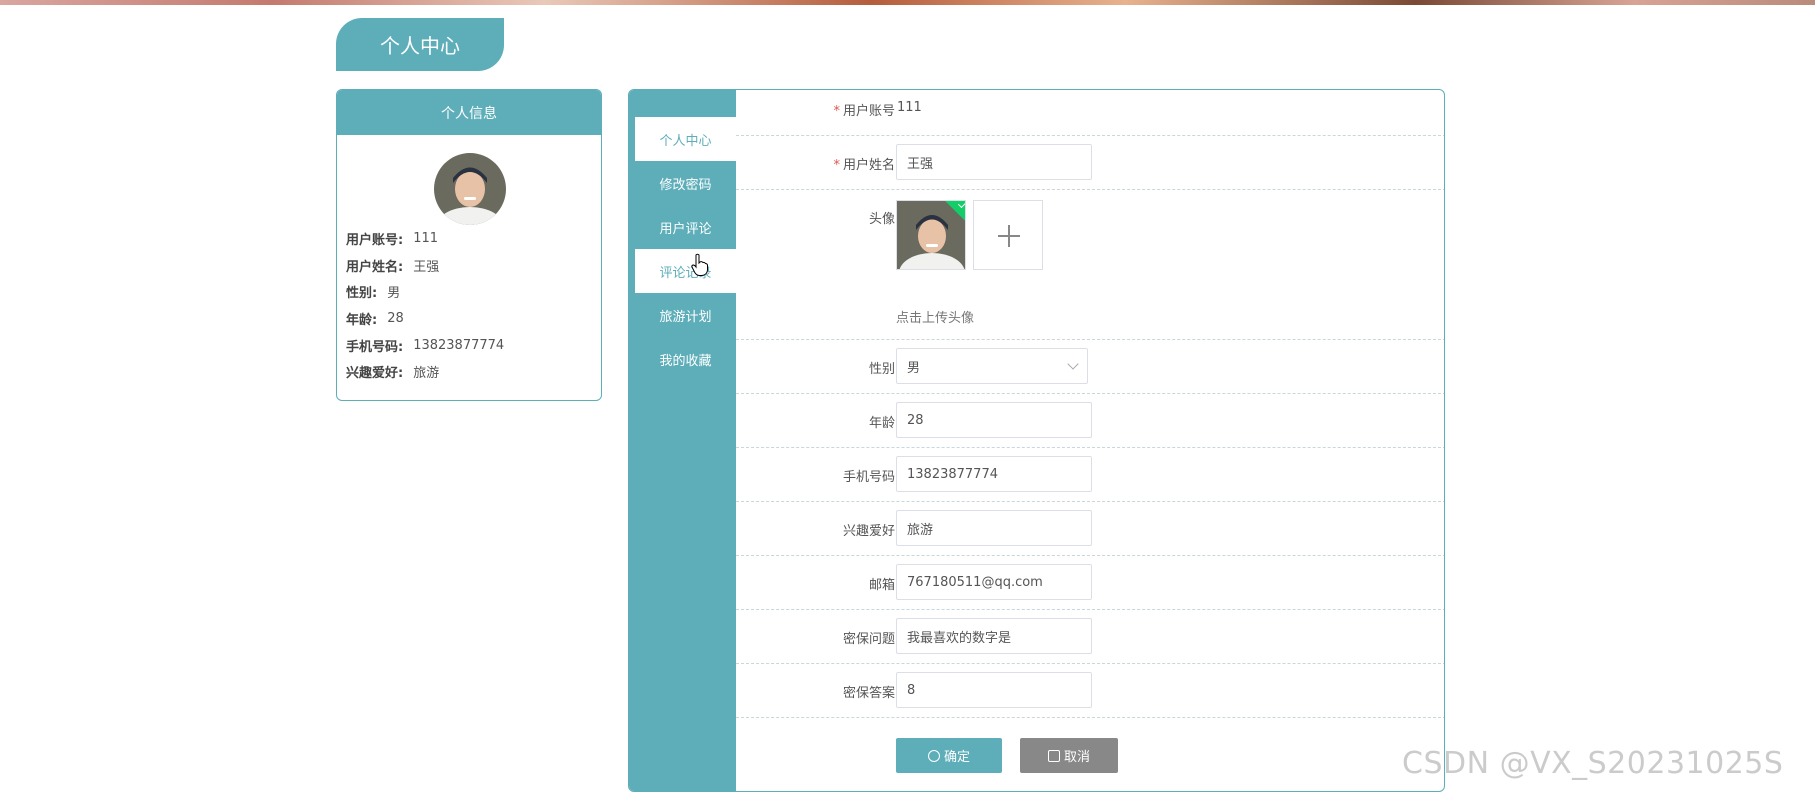 The height and width of the screenshot is (799, 1815). Describe the element at coordinates (469, 112) in the screenshot. I see `profile-card-header: 个人信息` at that location.